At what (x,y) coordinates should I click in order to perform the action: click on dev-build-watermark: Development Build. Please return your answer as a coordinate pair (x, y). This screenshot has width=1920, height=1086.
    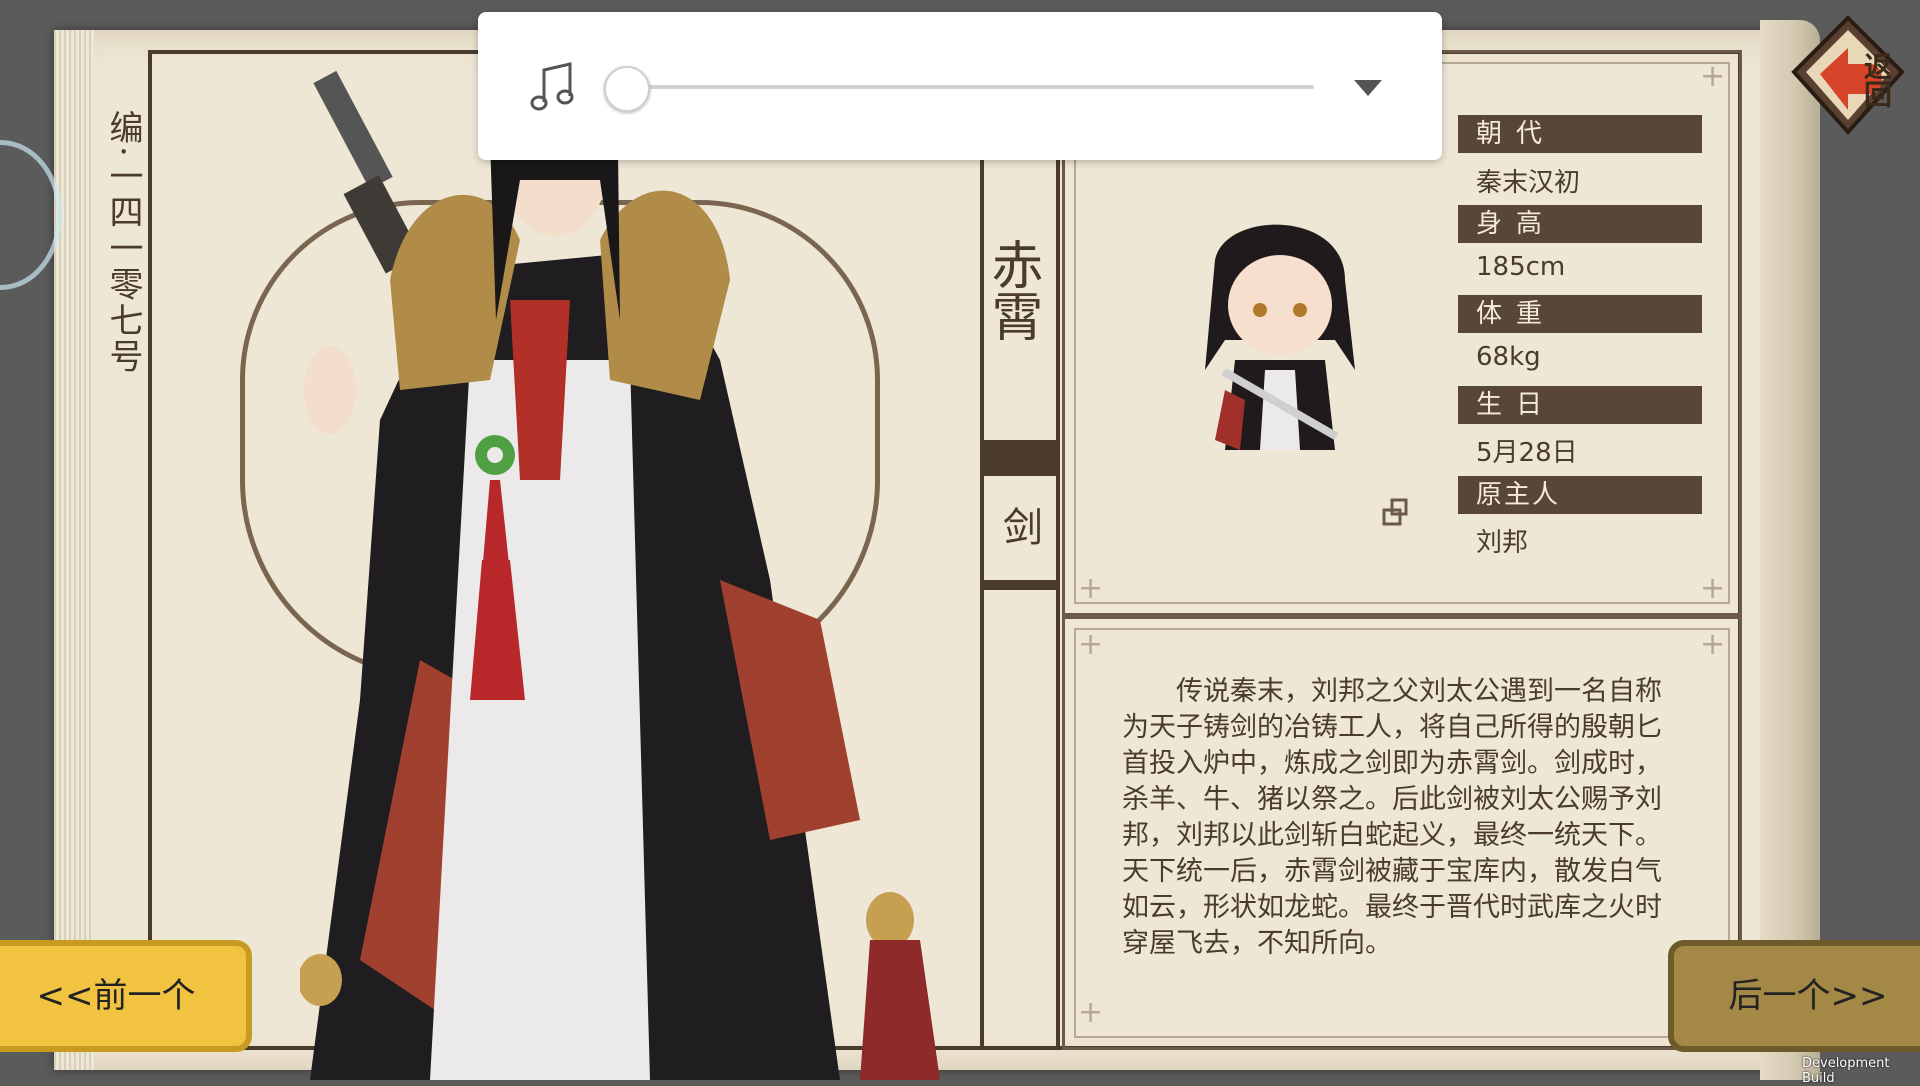
    Looking at the image, I should click on (1846, 1071).